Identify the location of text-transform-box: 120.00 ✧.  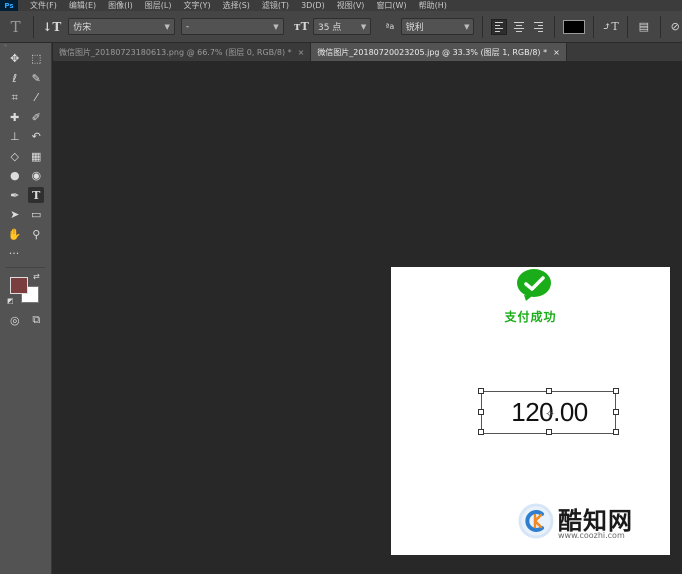
(548, 411).